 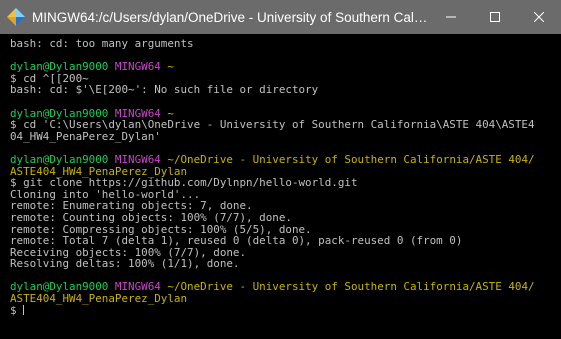 I want to click on maximize-button, so click(x=495, y=17).